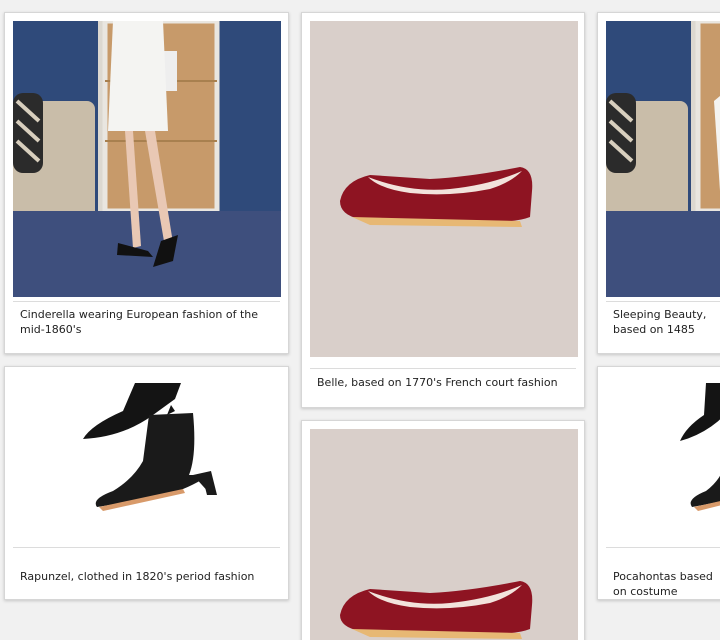 Image resolution: width=720 pixels, height=640 pixels. Describe the element at coordinates (663, 159) in the screenshot. I see `woman-in-black-flats-photo` at that location.